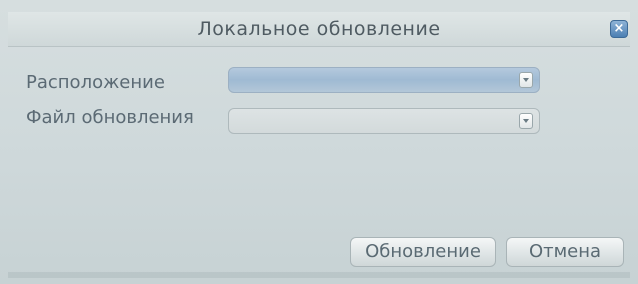  I want to click on location-dropdown-button, so click(526, 80).